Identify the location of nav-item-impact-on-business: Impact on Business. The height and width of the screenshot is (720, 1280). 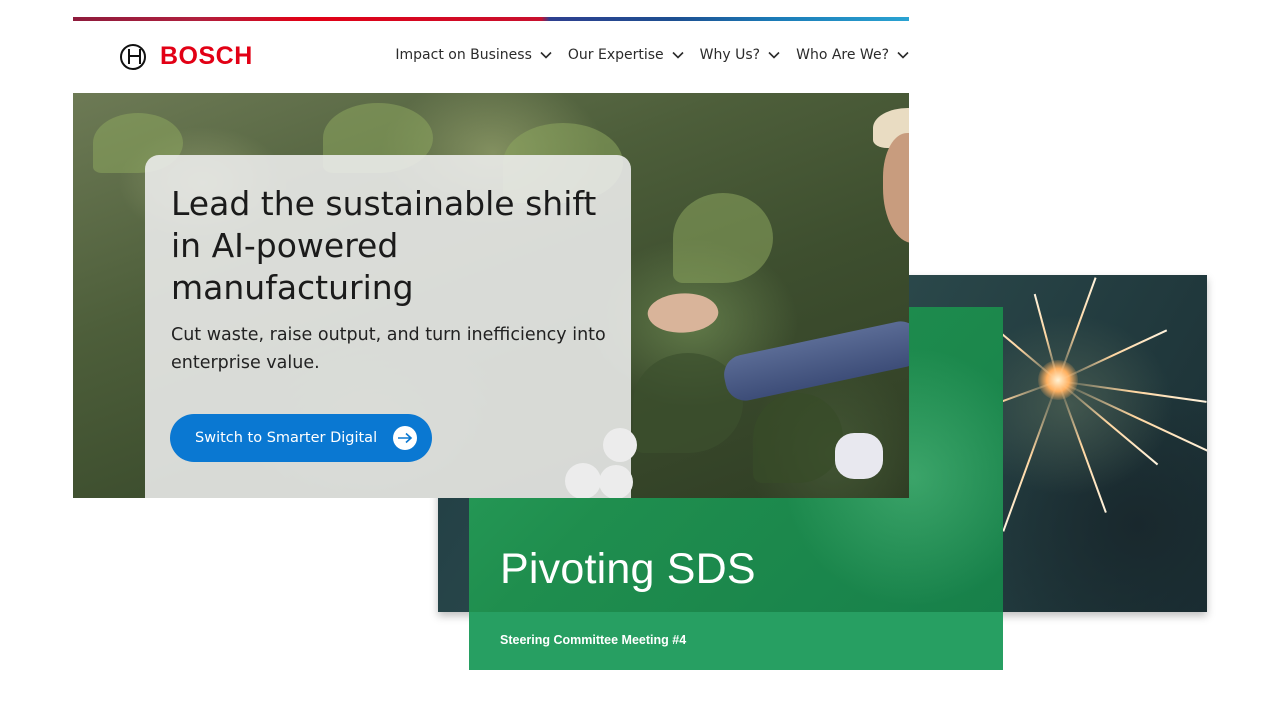
(473, 55).